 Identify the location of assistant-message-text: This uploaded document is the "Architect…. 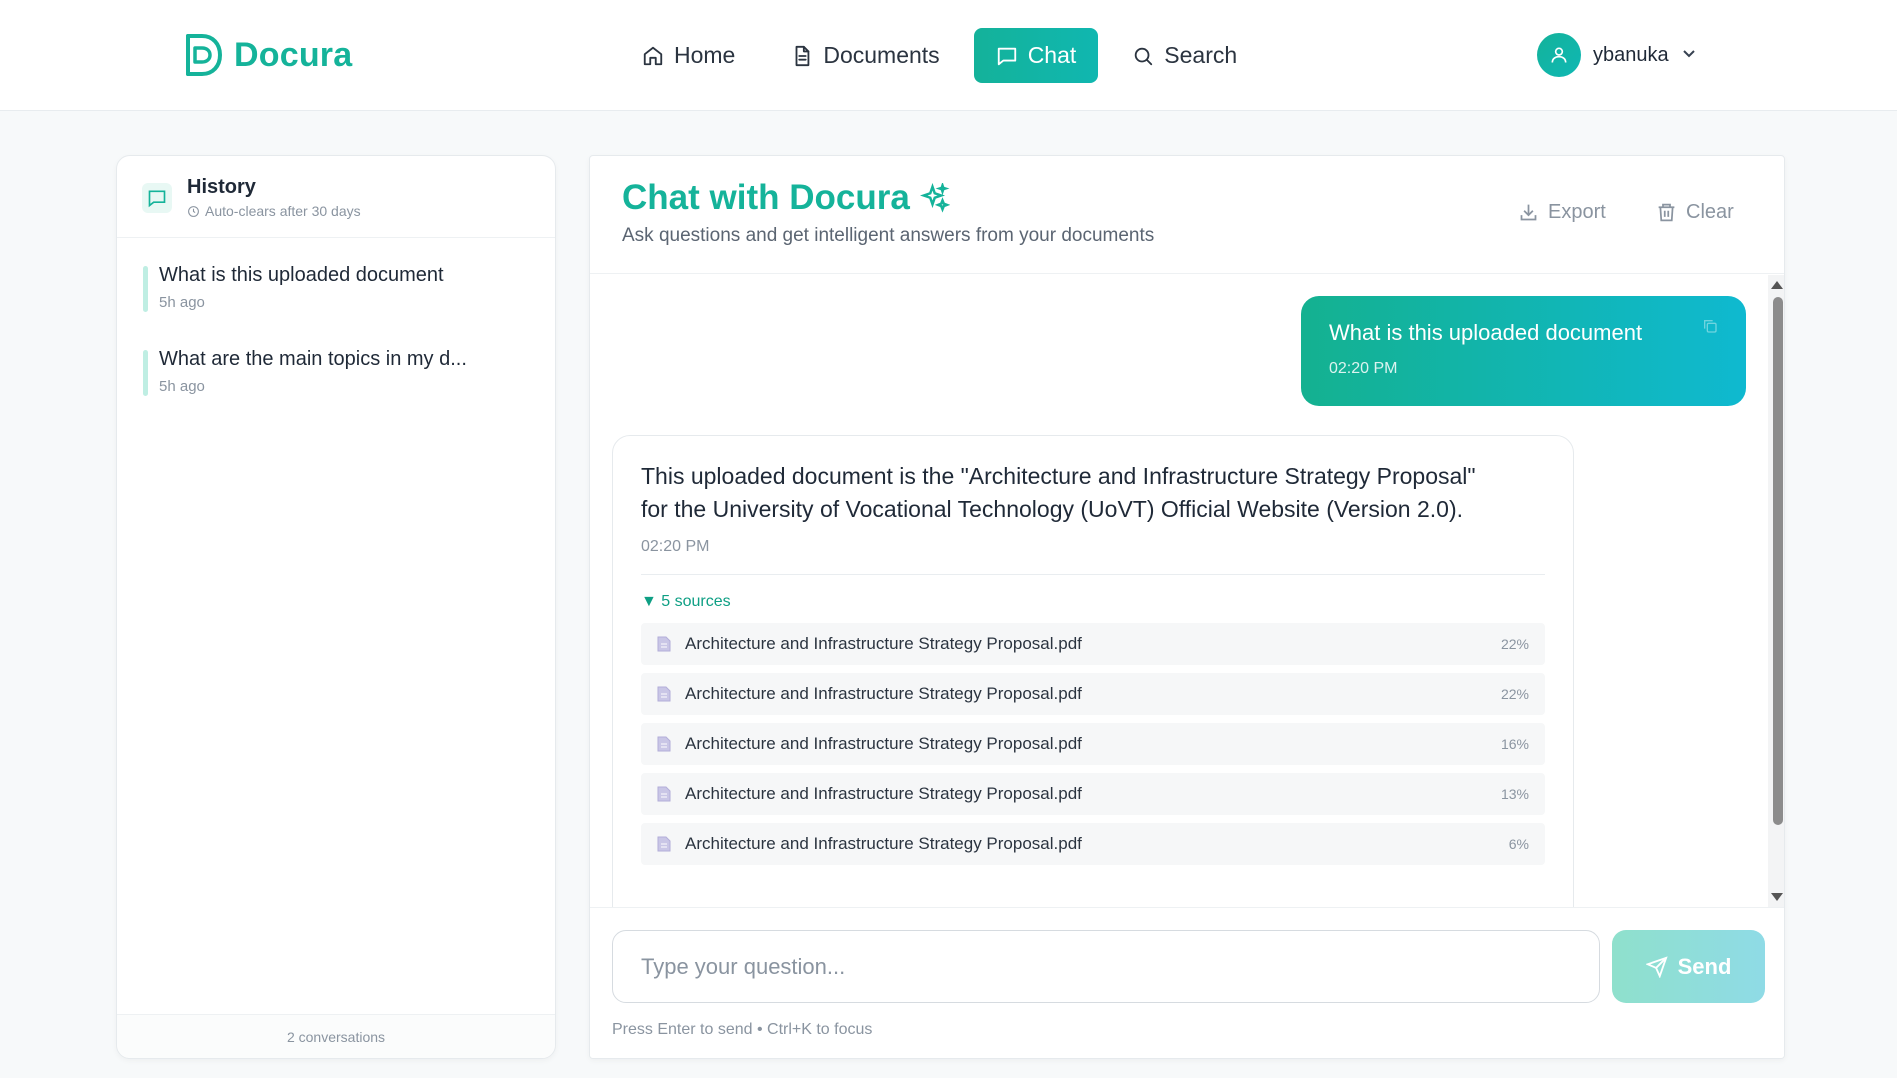
(1058, 492).